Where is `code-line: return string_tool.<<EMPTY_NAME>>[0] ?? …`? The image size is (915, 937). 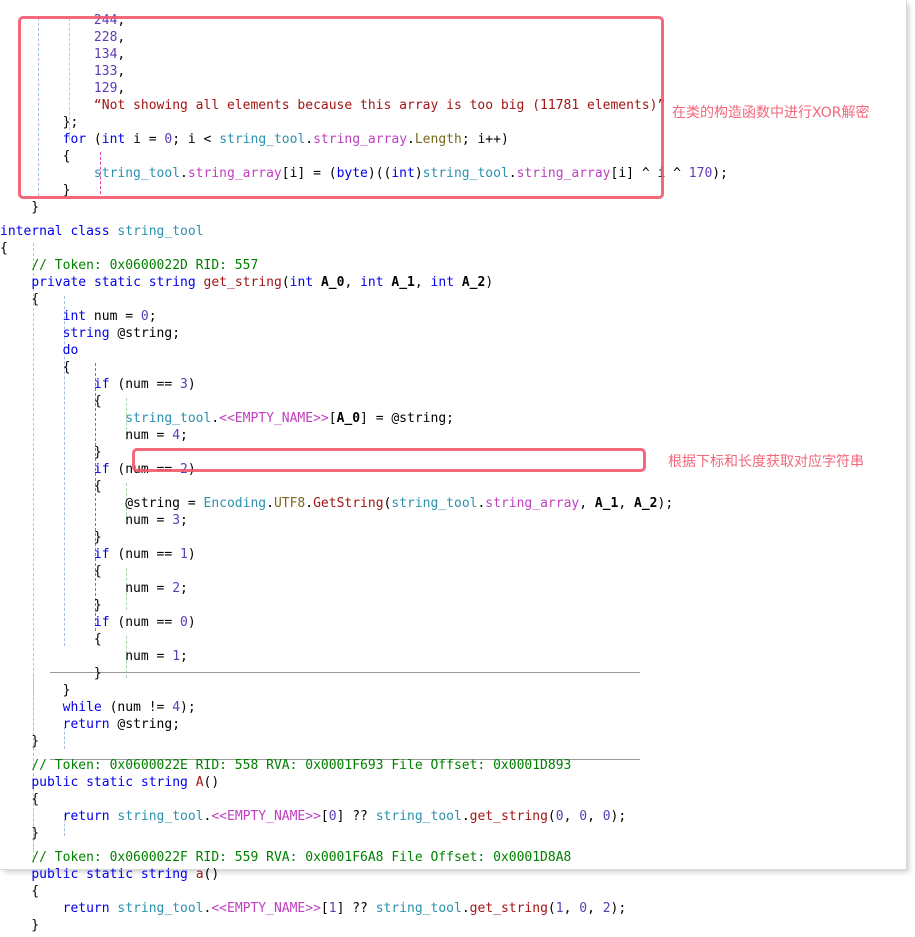
code-line: return string_tool.<<EMPTY_NAME>>[0] ?? … is located at coordinates (313, 817).